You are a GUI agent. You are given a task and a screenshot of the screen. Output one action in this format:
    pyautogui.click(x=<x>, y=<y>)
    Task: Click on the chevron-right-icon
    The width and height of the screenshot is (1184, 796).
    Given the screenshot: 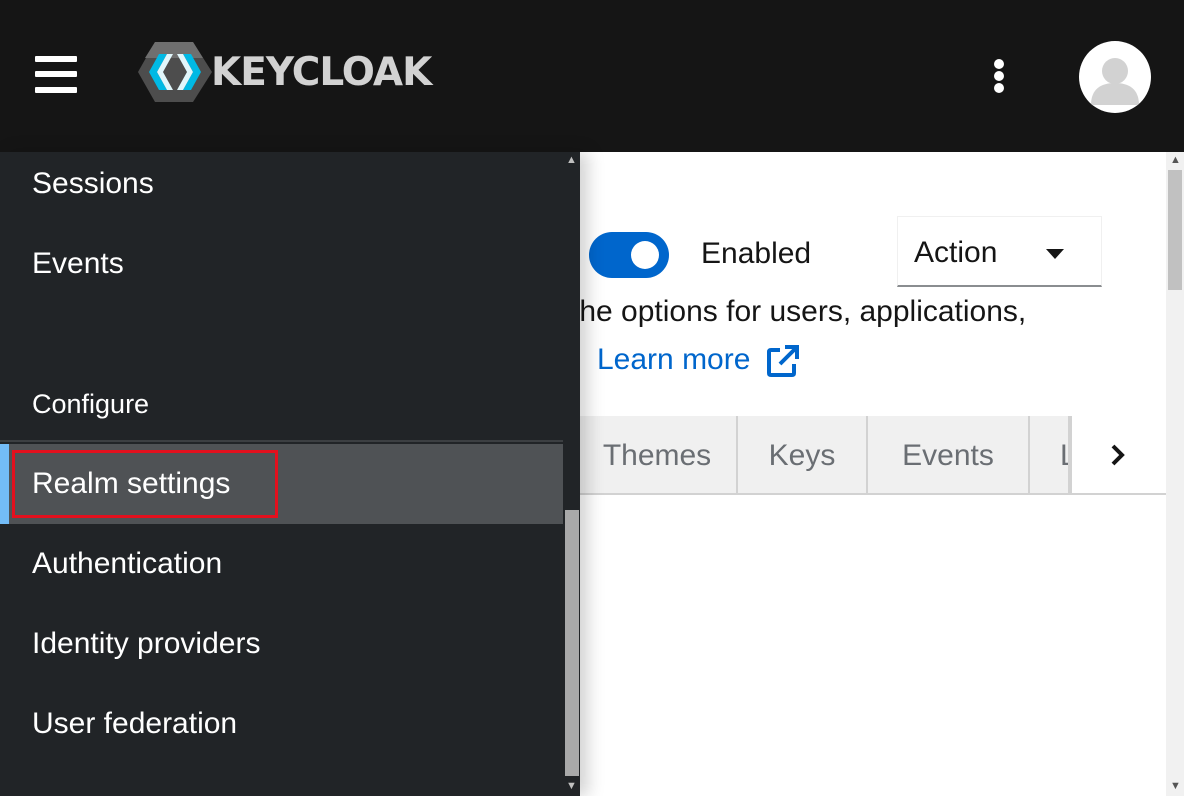 What is the action you would take?
    pyautogui.click(x=1118, y=455)
    